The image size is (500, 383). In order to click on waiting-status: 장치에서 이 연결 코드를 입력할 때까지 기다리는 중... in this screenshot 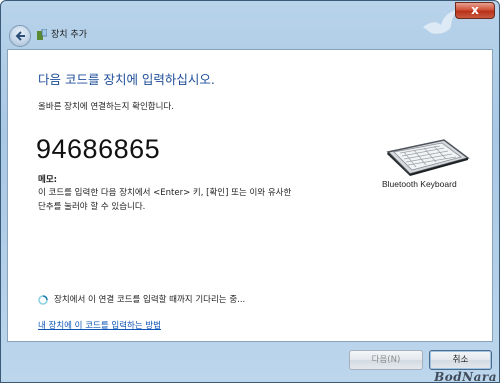, I will do `click(150, 300)`.